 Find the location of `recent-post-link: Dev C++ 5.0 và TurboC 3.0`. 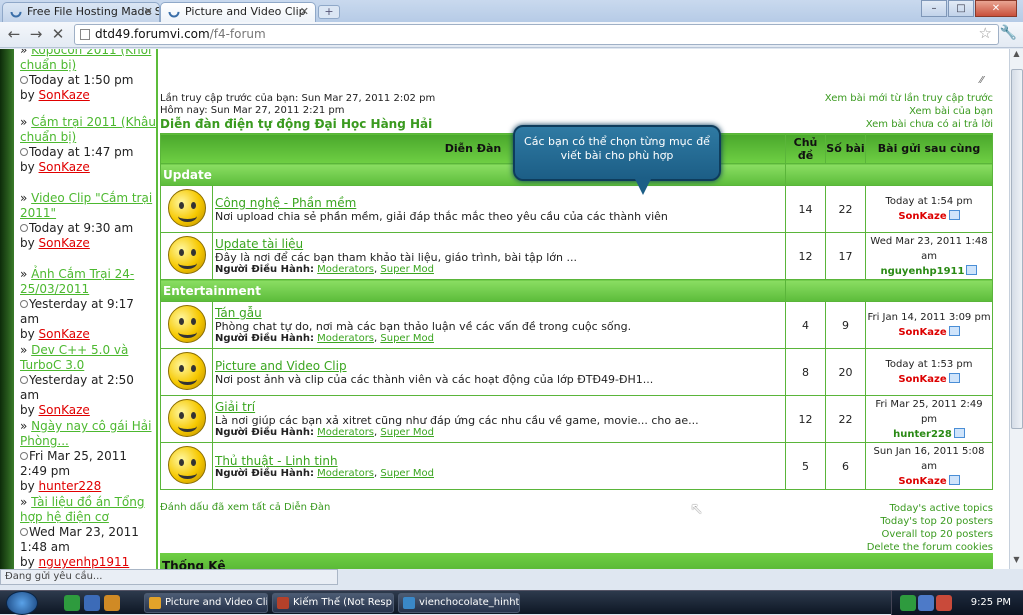

recent-post-link: Dev C++ 5.0 và TurboC 3.0 is located at coordinates (74, 357).